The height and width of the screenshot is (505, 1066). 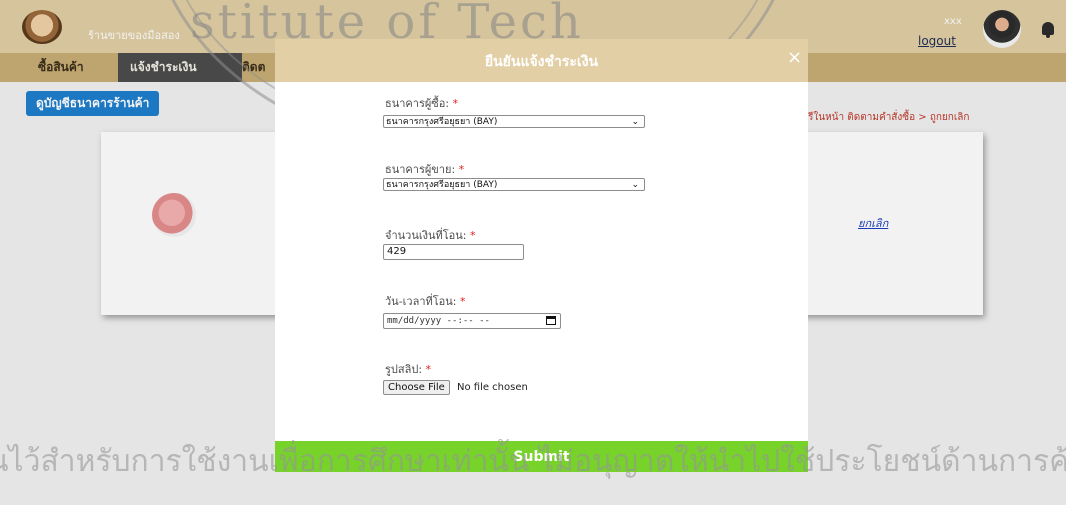 What do you see at coordinates (514, 121) in the screenshot?
I see `buyer-bank-select: ธนาคารกรุงศรีอยุธยา (BAY) ⌄` at bounding box center [514, 121].